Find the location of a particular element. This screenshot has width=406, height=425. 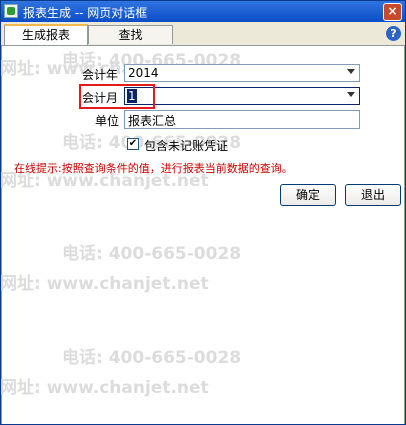

tab-bar: 生成报表 查找 ? is located at coordinates (203, 34).